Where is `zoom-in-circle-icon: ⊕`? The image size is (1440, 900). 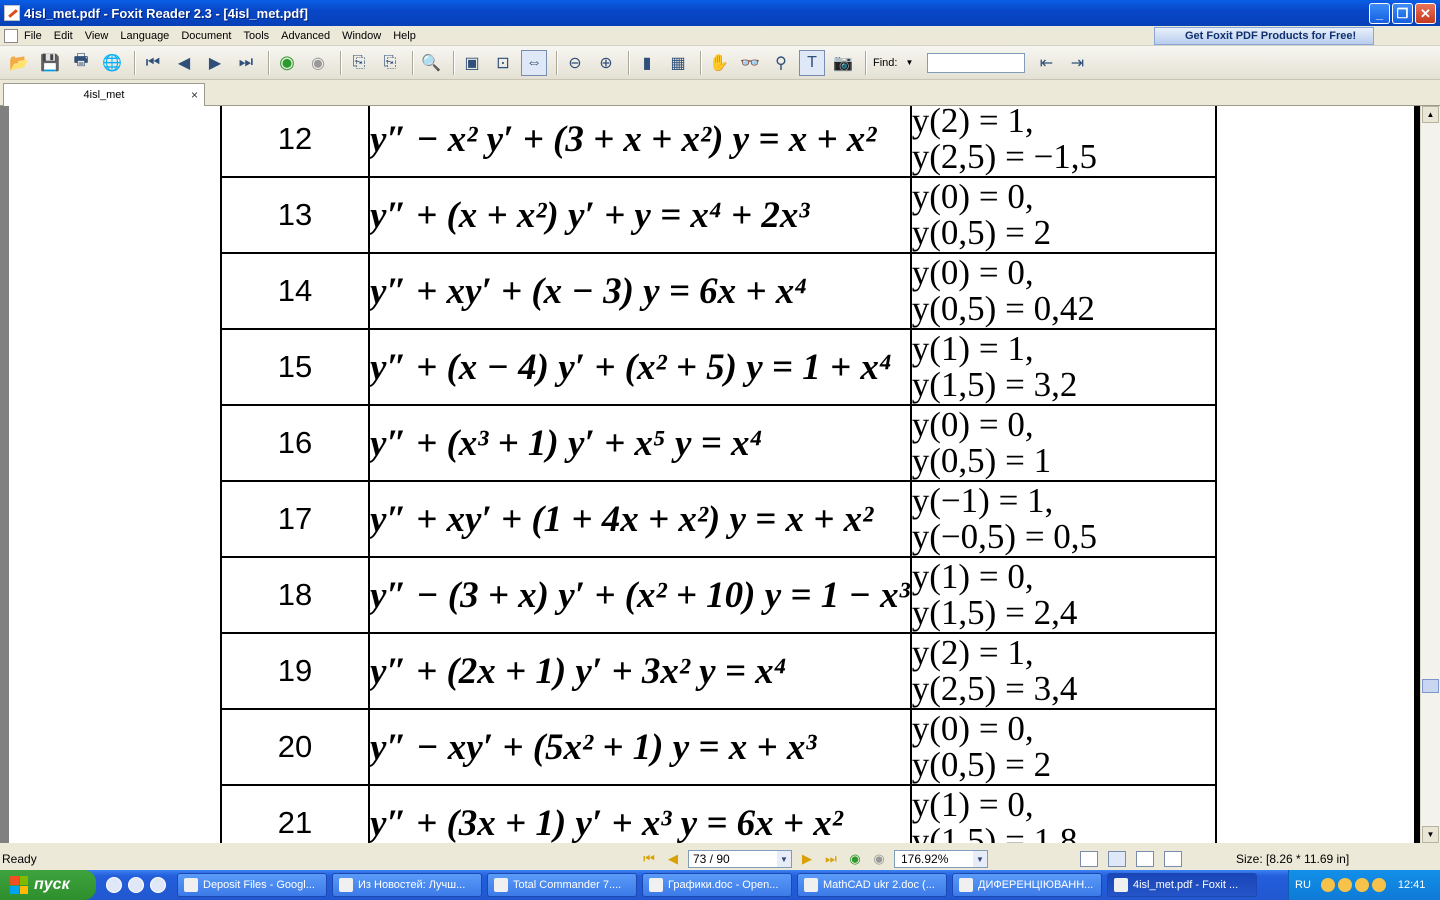
zoom-in-circle-icon: ⊕ is located at coordinates (606, 63).